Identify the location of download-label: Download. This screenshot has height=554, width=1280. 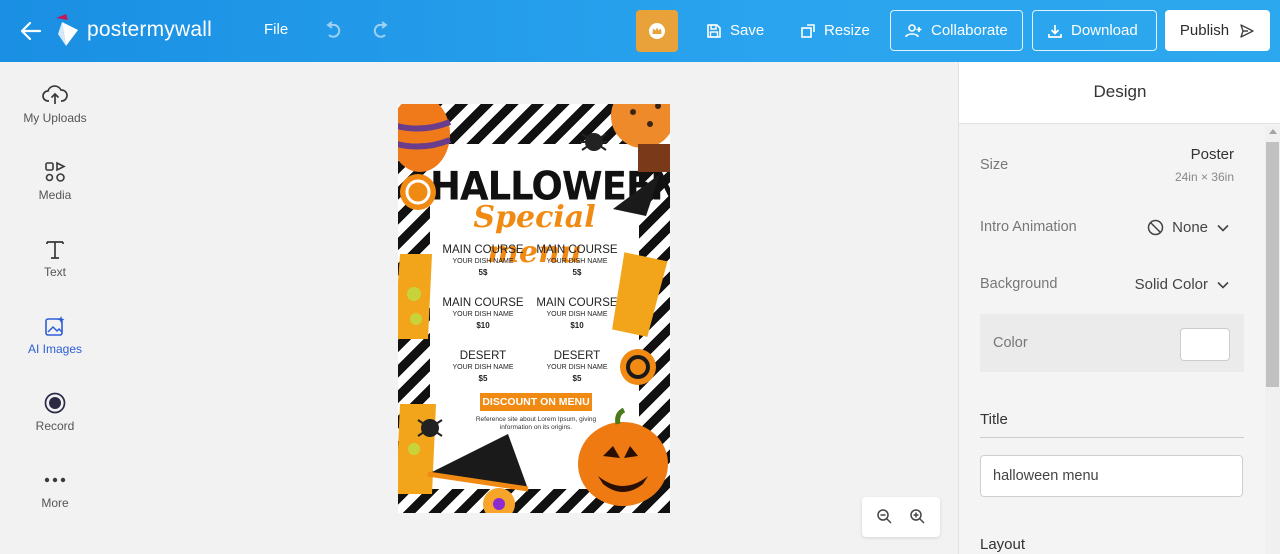
(1104, 30).